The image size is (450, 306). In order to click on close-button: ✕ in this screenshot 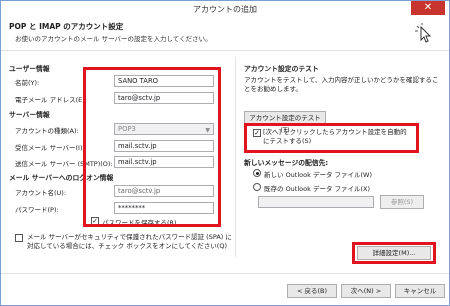, I will do `click(428, 8)`.